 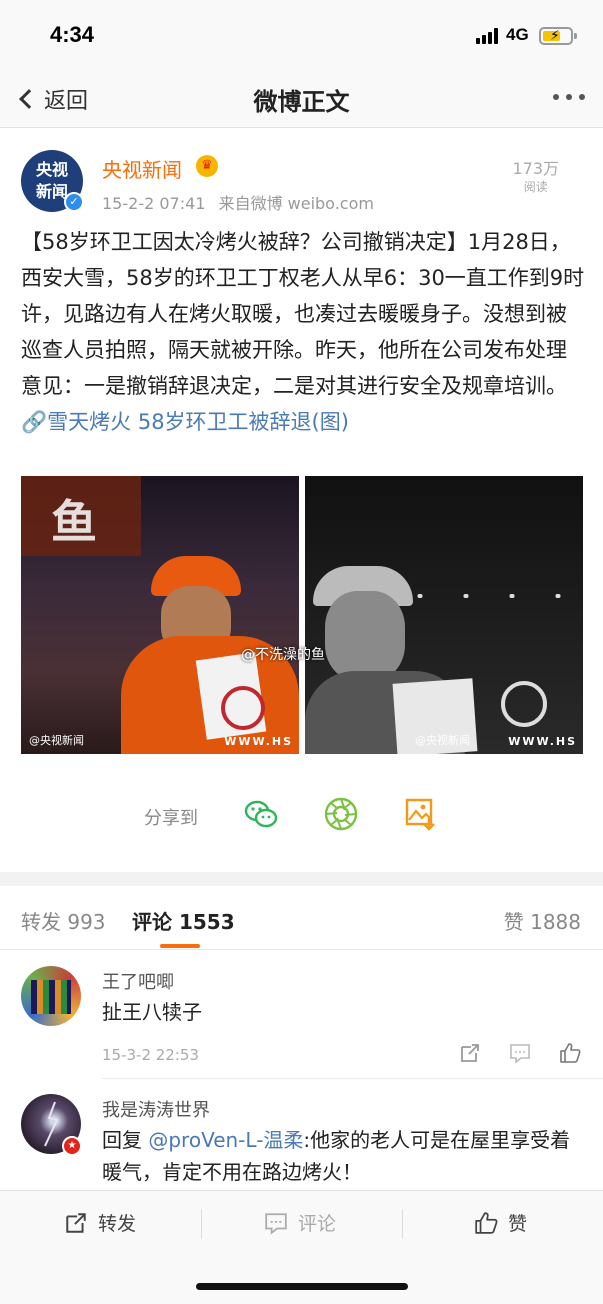 What do you see at coordinates (160, 615) in the screenshot?
I see `post-photo: 鱼 @央视新闻 WWW.HS` at bounding box center [160, 615].